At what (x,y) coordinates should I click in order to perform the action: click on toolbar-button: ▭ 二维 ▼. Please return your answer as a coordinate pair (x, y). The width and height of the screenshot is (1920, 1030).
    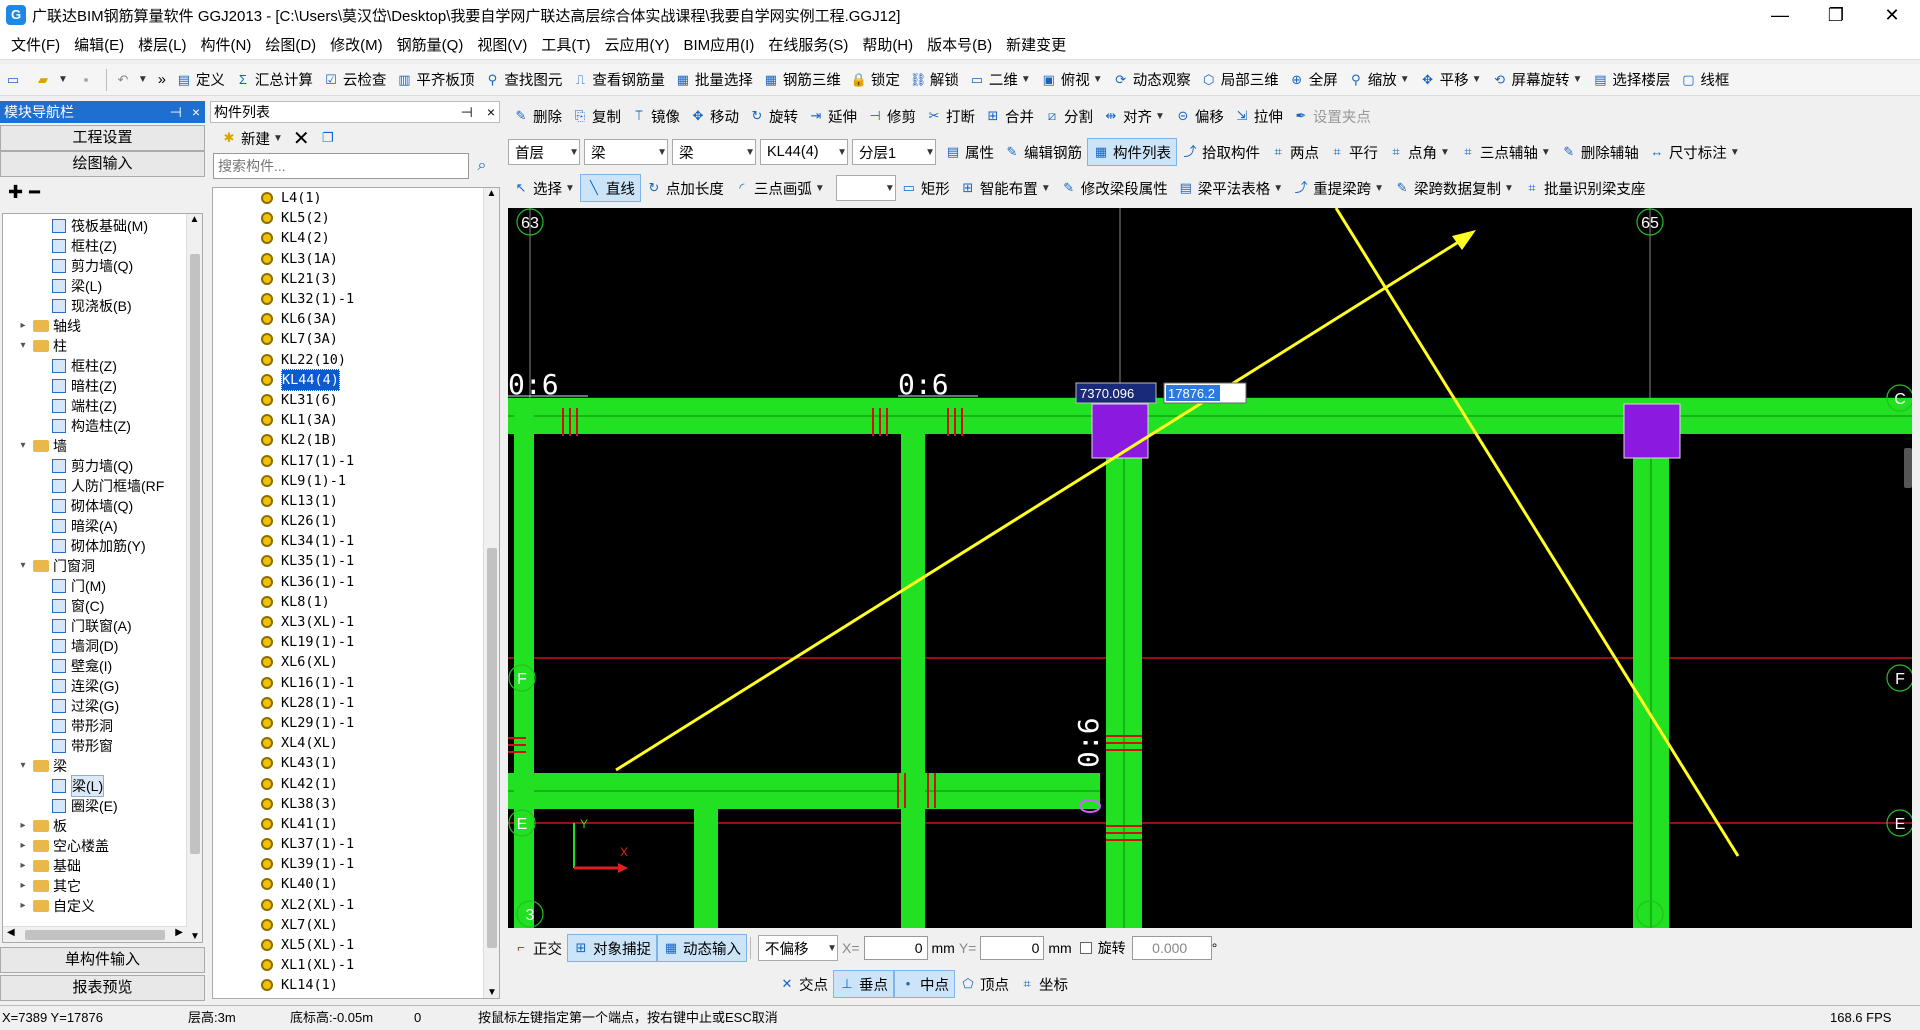
    Looking at the image, I should click on (1000, 80).